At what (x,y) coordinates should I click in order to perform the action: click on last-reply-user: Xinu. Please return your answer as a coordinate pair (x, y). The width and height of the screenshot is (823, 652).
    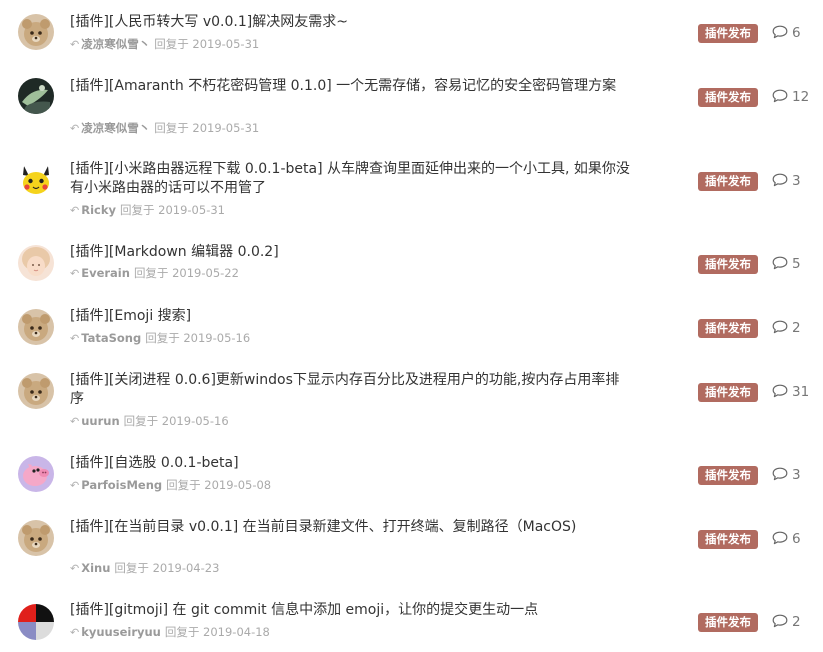
    Looking at the image, I should click on (95, 568).